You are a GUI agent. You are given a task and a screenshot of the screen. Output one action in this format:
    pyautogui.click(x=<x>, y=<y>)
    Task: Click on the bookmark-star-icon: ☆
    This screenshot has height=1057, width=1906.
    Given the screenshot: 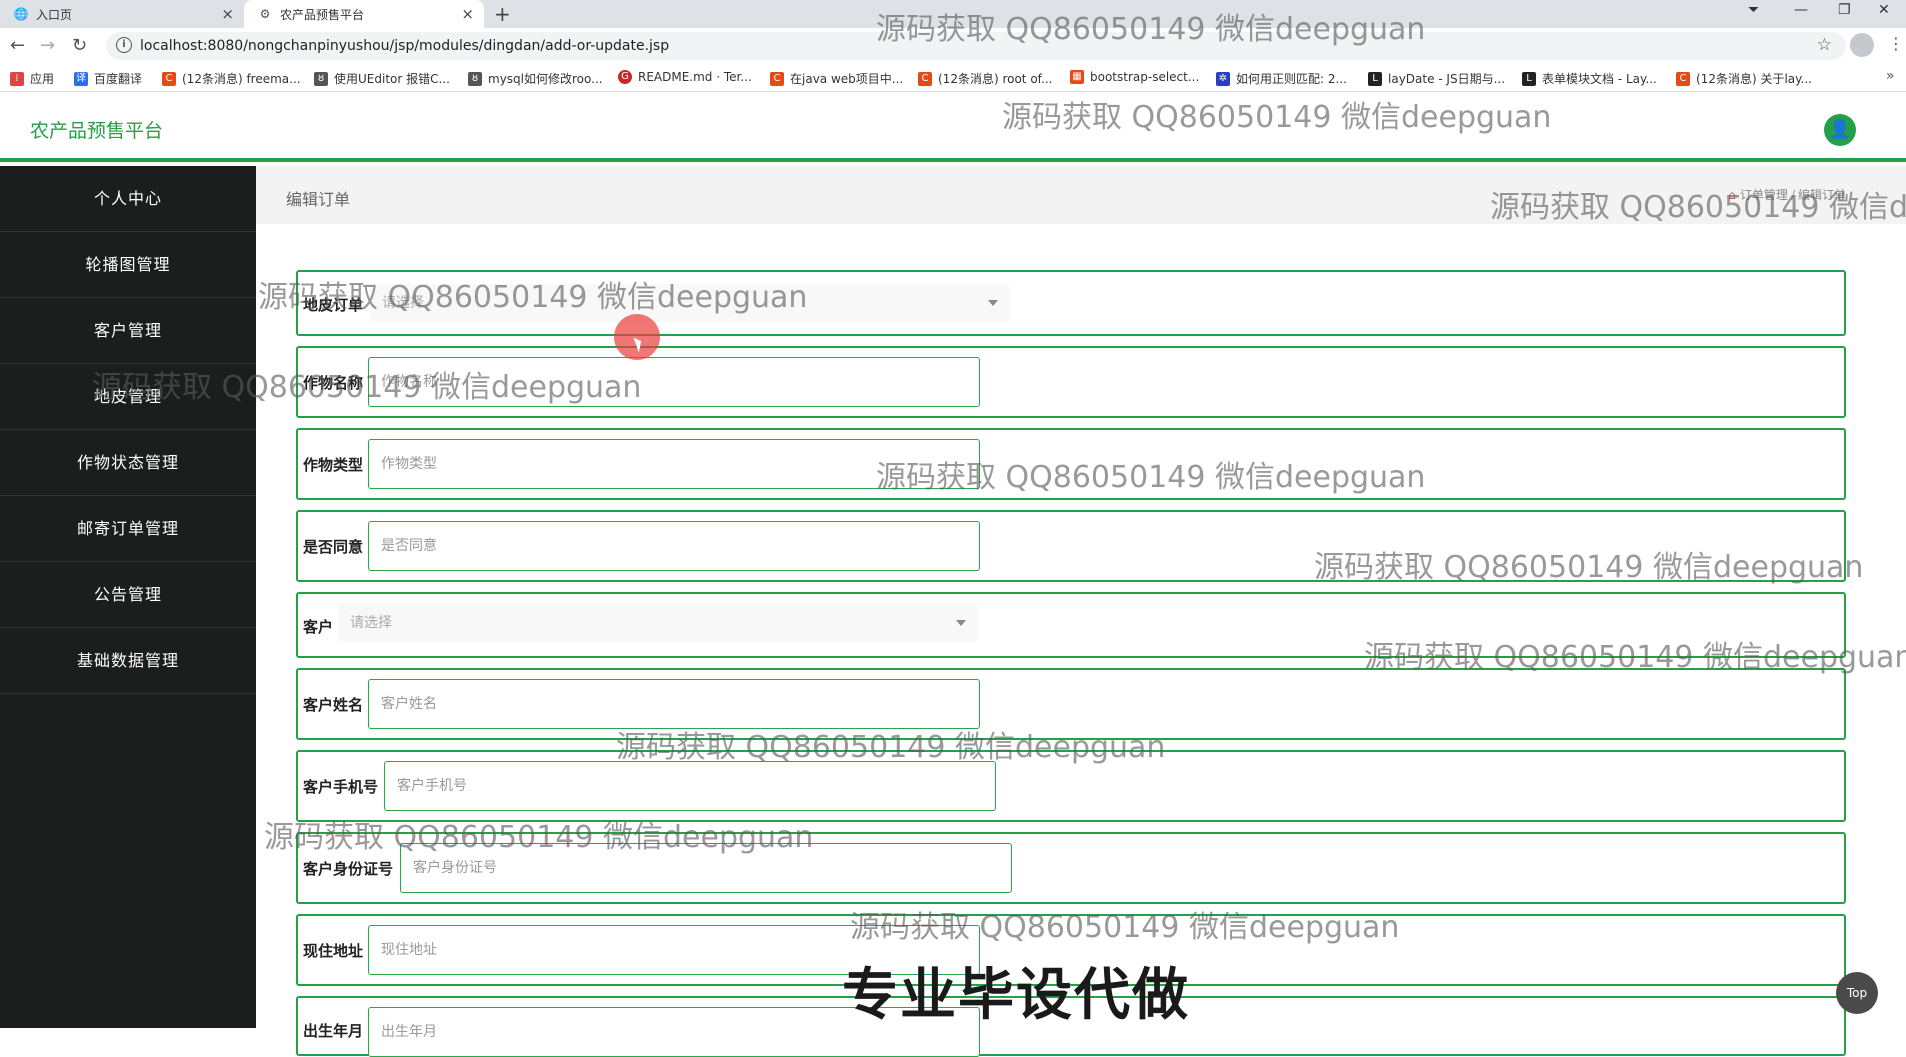 What is the action you would take?
    pyautogui.click(x=1824, y=45)
    